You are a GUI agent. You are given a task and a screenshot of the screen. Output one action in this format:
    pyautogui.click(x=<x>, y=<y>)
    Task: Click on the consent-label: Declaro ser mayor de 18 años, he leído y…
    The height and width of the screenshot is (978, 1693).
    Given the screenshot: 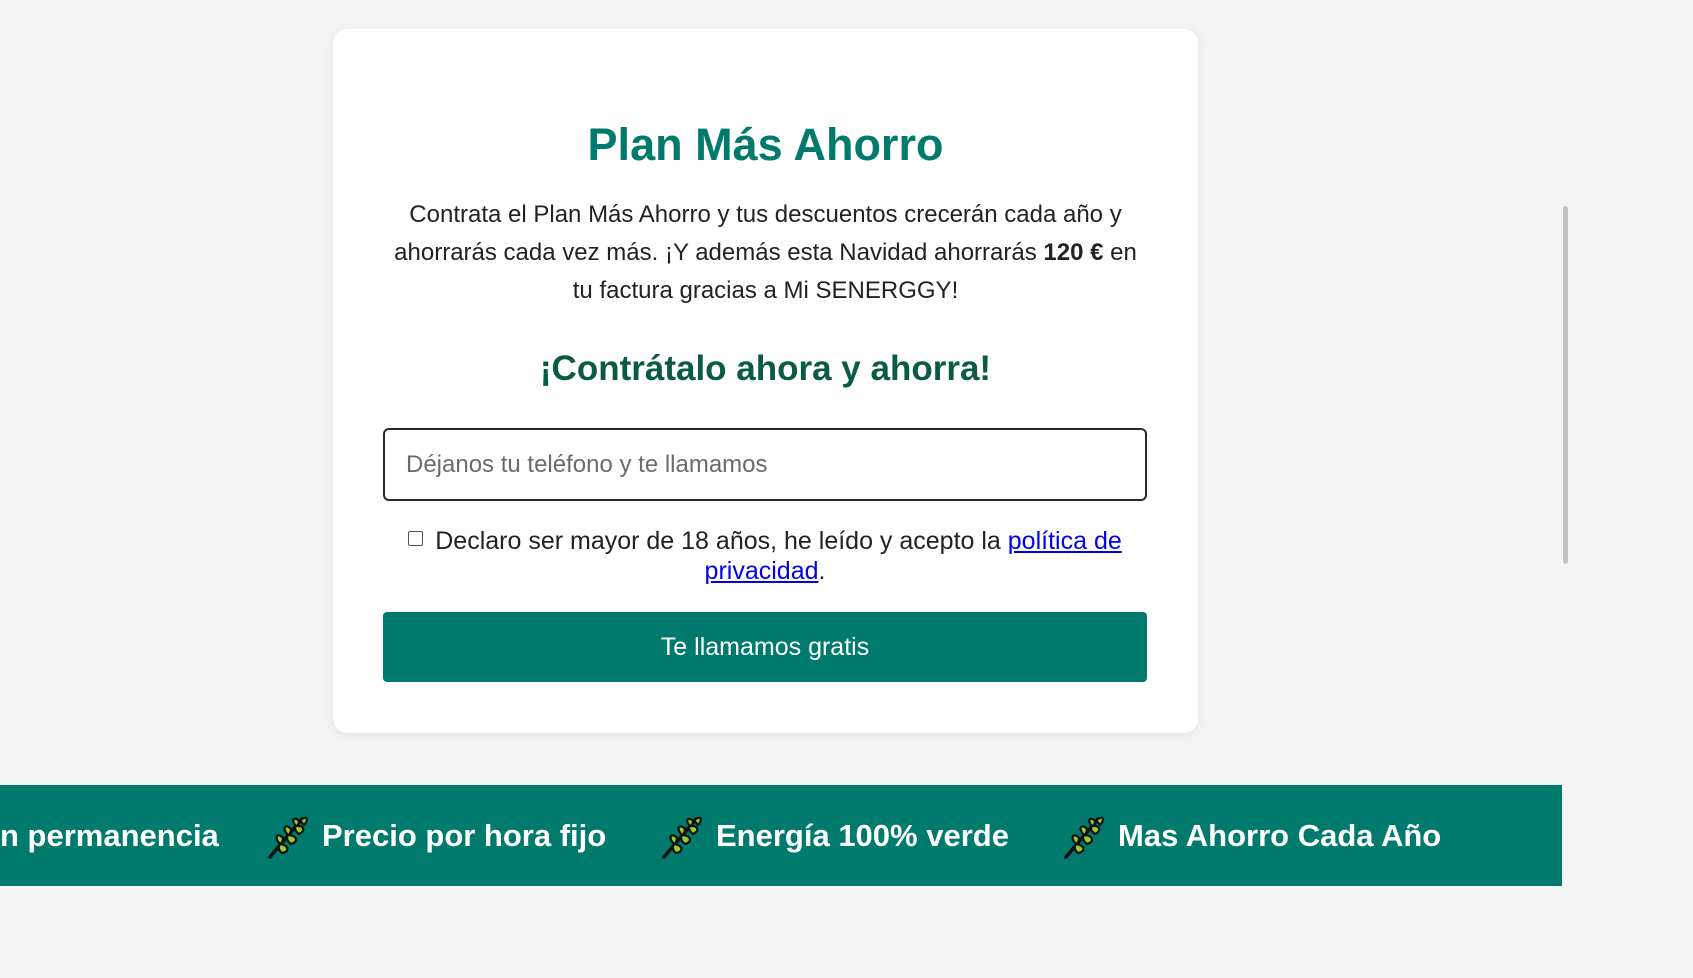 What is the action you would take?
    pyautogui.click(x=721, y=541)
    